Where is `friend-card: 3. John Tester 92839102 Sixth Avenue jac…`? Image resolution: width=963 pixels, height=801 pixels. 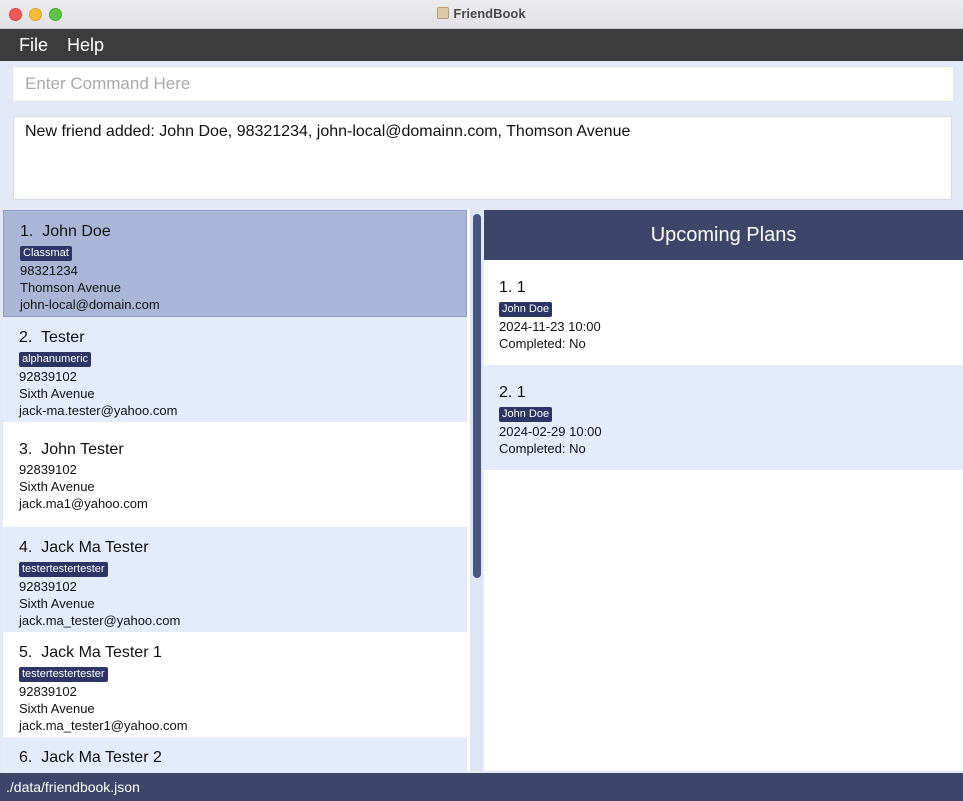 friend-card: 3. John Tester 92839102 Sixth Avenue jac… is located at coordinates (235, 474).